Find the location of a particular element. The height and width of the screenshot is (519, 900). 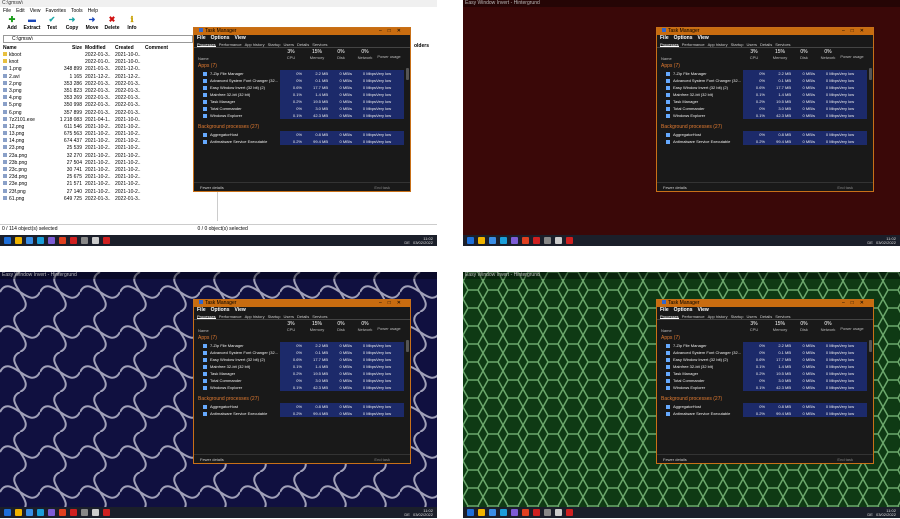

firefox-icon is located at coordinates (525, 512).